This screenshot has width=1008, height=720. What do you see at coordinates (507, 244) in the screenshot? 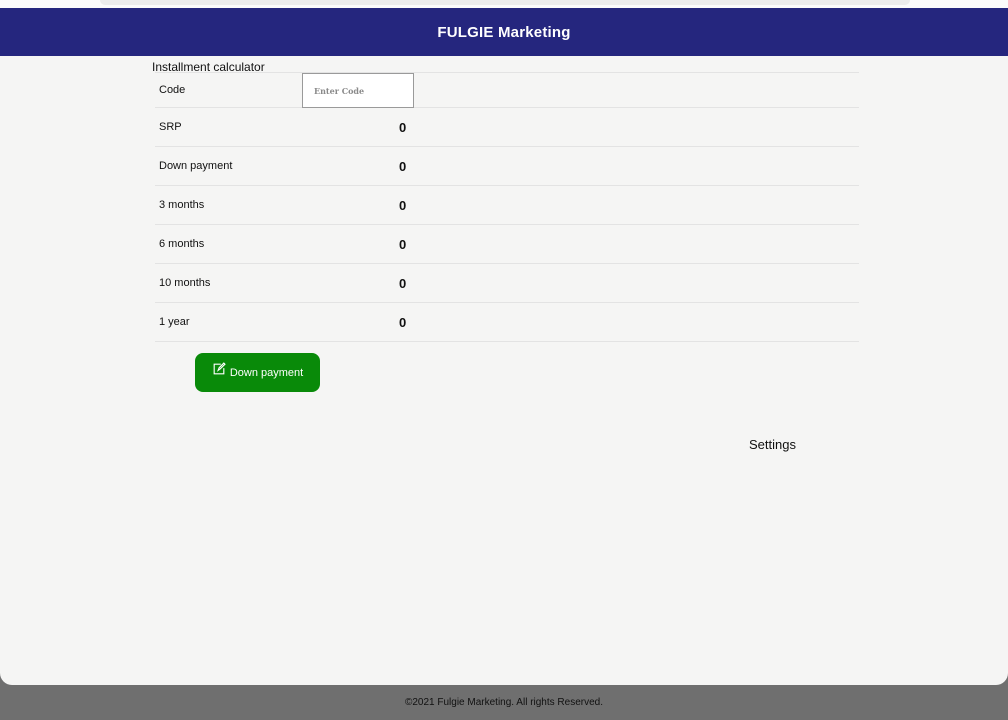
I see `six-months-row: 6 months 0` at bounding box center [507, 244].